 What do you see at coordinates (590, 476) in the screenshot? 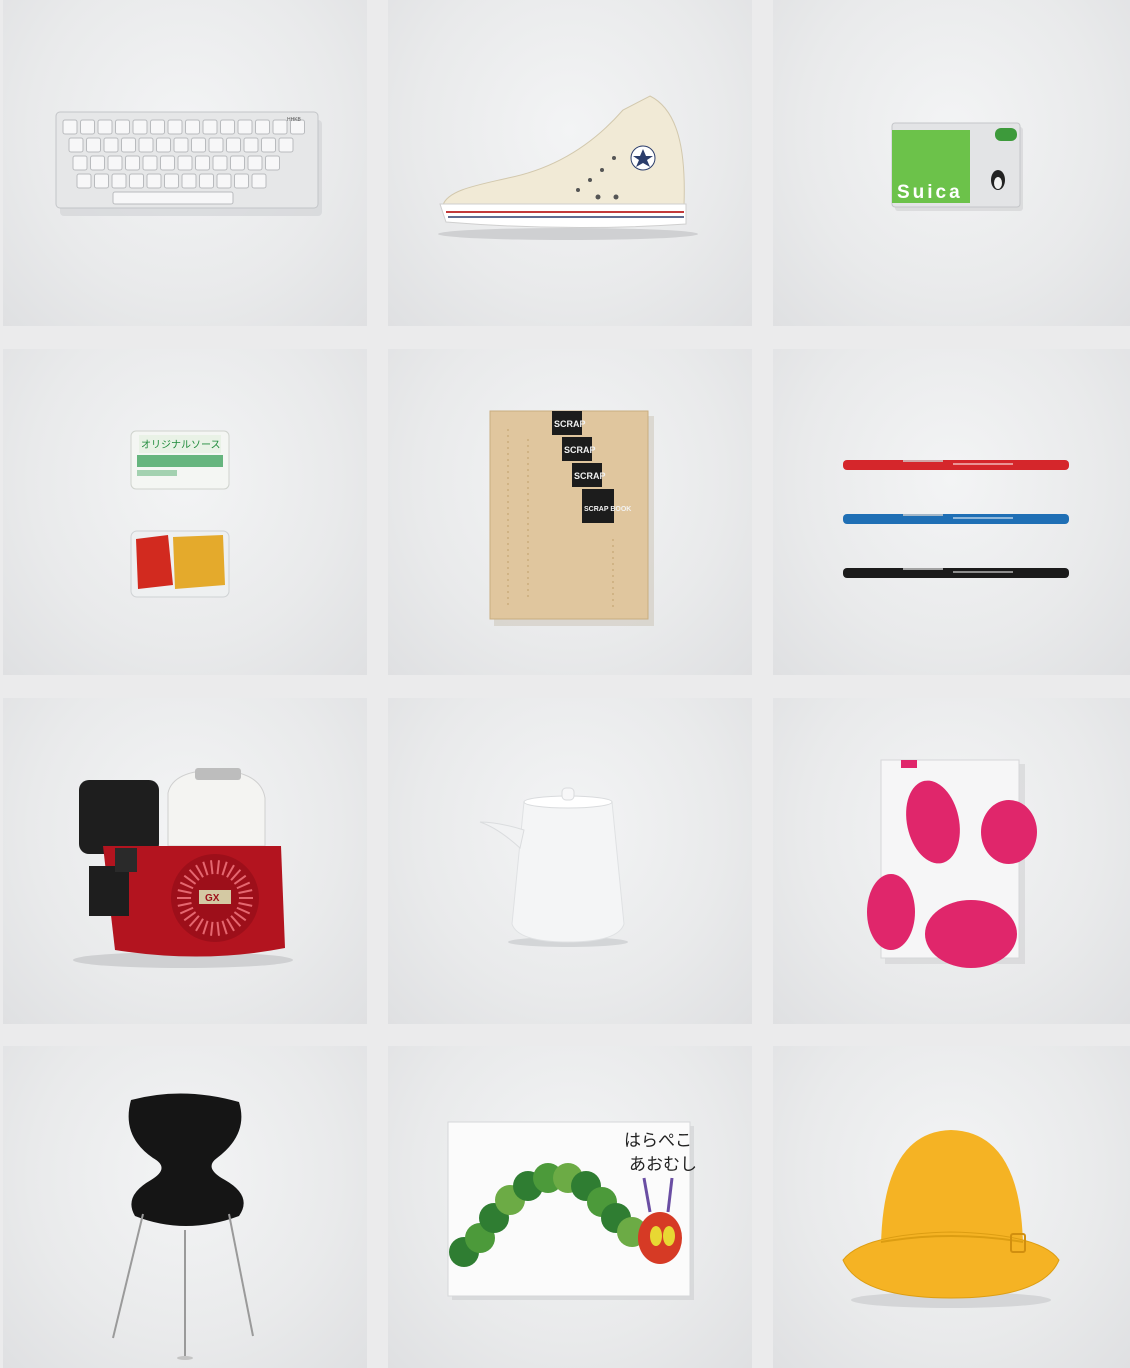
I see `scrapbook-label-3: SCRAP` at bounding box center [590, 476].